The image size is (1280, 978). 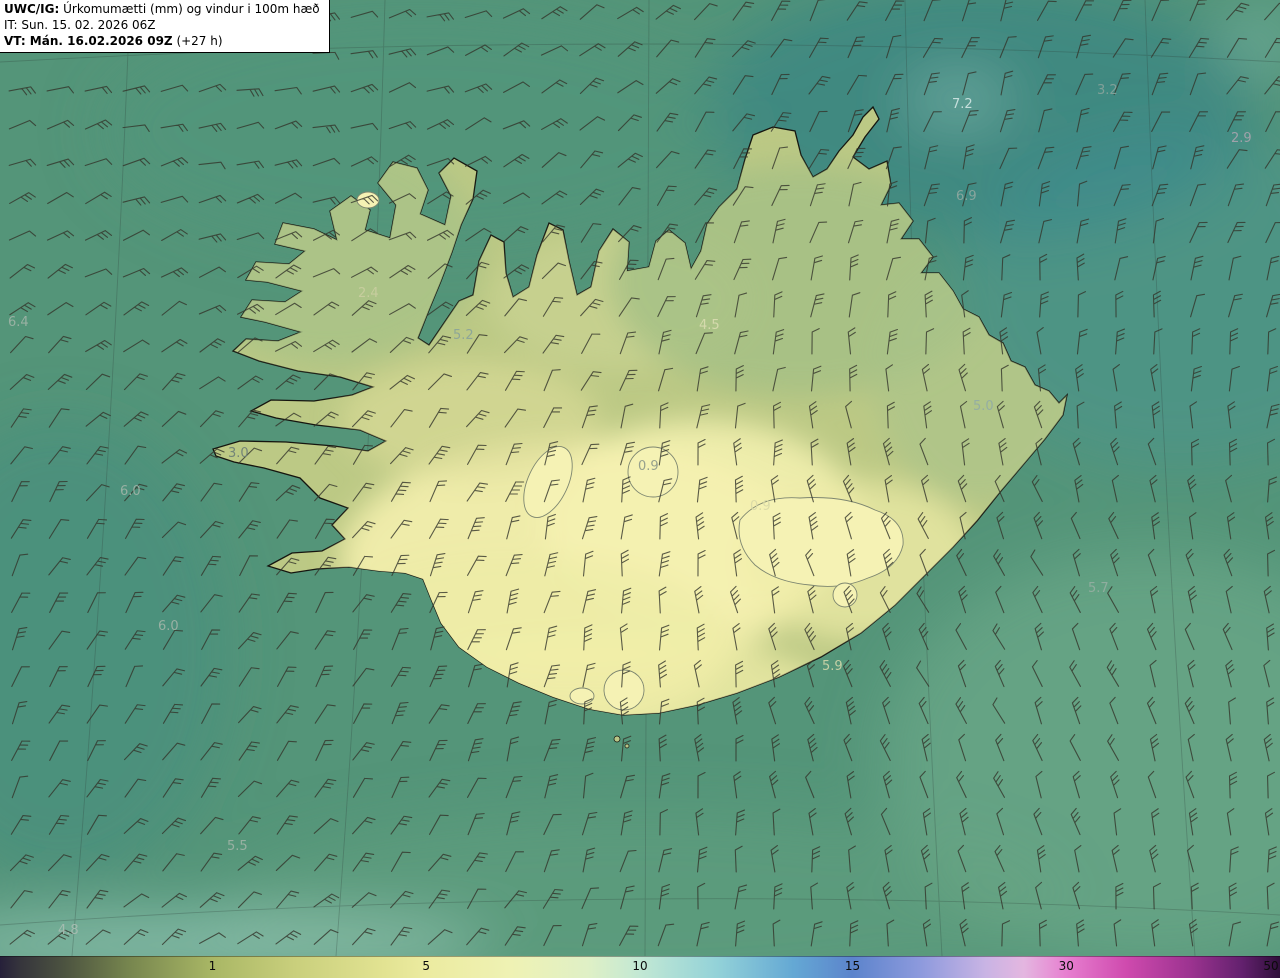 What do you see at coordinates (68, 930) in the screenshot?
I see `value-label: 4.8` at bounding box center [68, 930].